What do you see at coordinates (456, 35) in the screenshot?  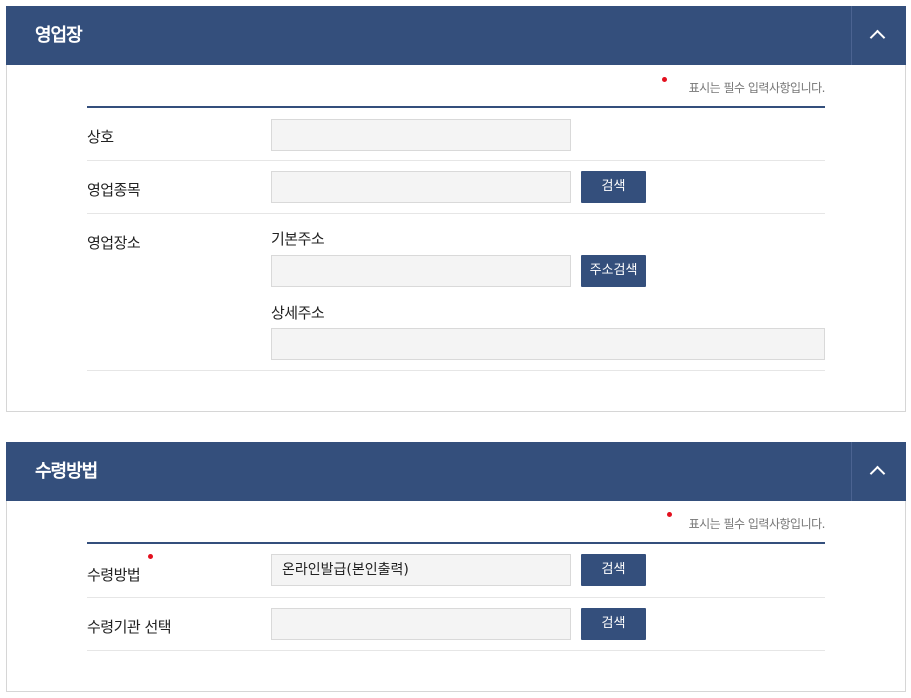 I see `section-header: 영업장` at bounding box center [456, 35].